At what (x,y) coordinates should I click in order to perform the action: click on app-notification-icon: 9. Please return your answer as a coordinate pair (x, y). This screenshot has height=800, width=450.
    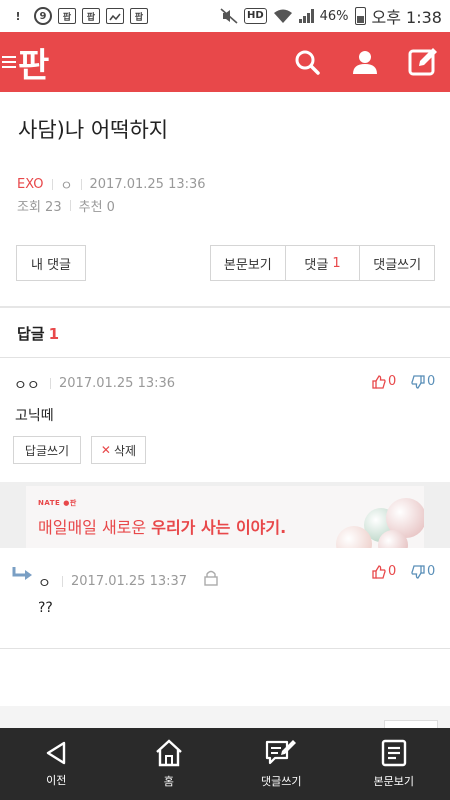
    Looking at the image, I should click on (43, 16).